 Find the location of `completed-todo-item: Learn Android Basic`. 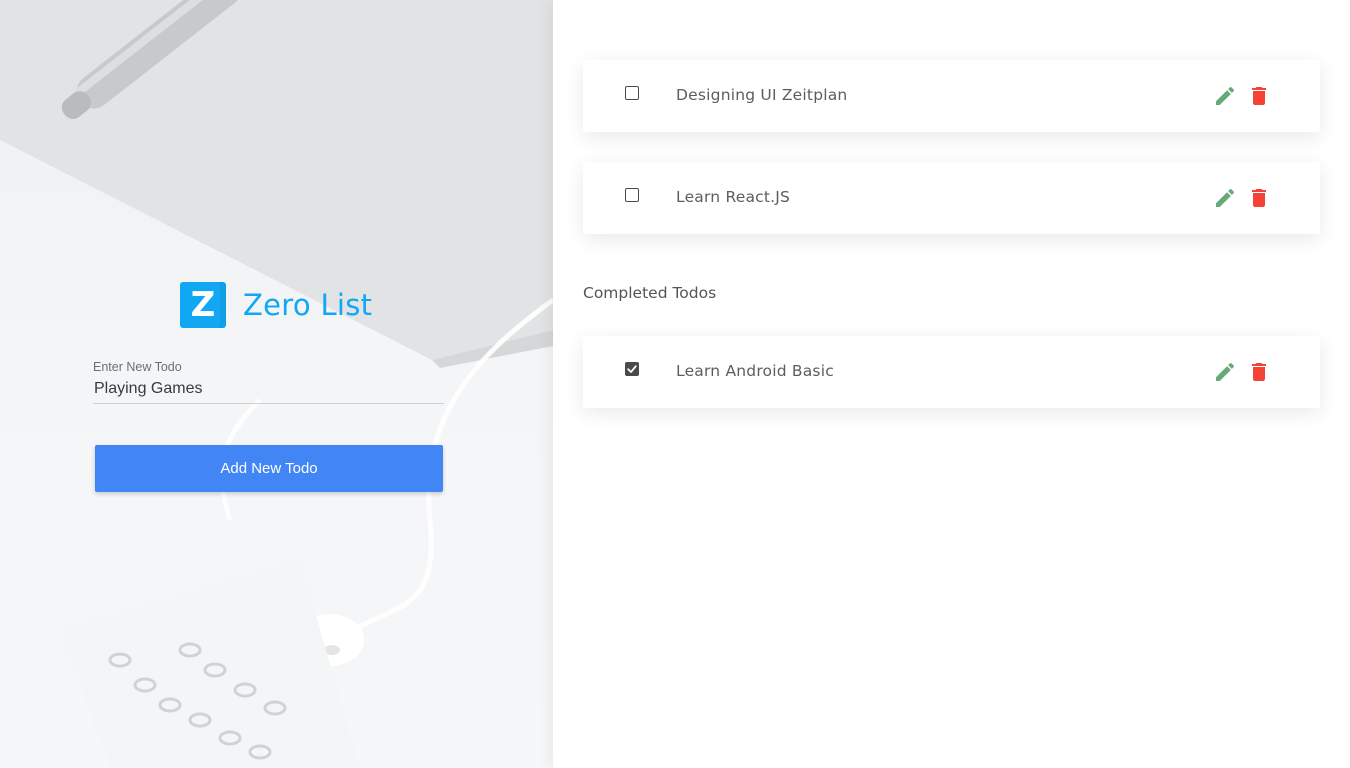

completed-todo-item: Learn Android Basic is located at coordinates (951, 372).